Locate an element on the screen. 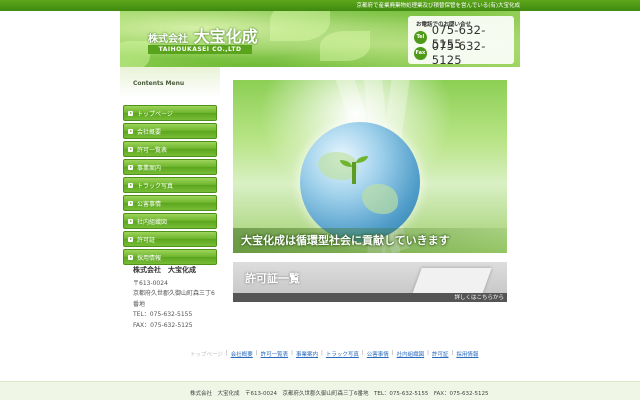  company-tel: TEL：075-632-5155 is located at coordinates (163, 314).